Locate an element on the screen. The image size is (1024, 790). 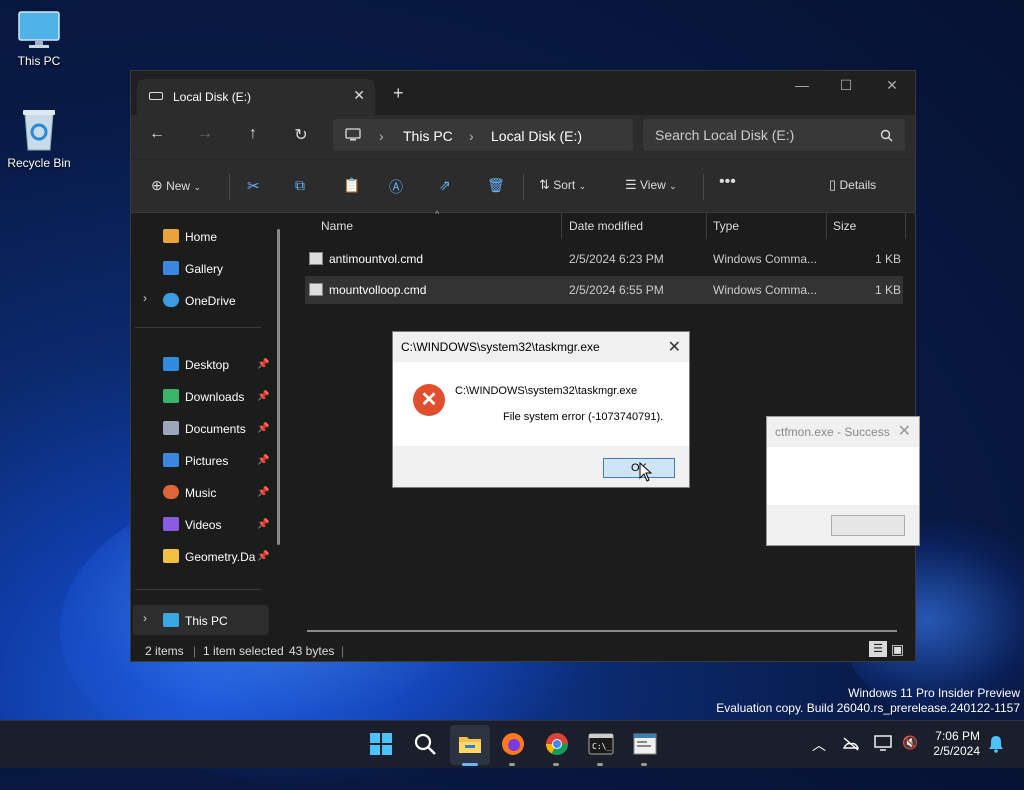
sidebar-item-desktop: Desktop is located at coordinates (196, 364).